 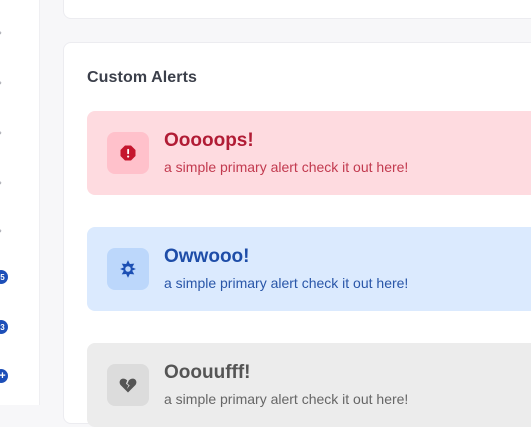 What do you see at coordinates (297, 9) in the screenshot?
I see `top-card` at bounding box center [297, 9].